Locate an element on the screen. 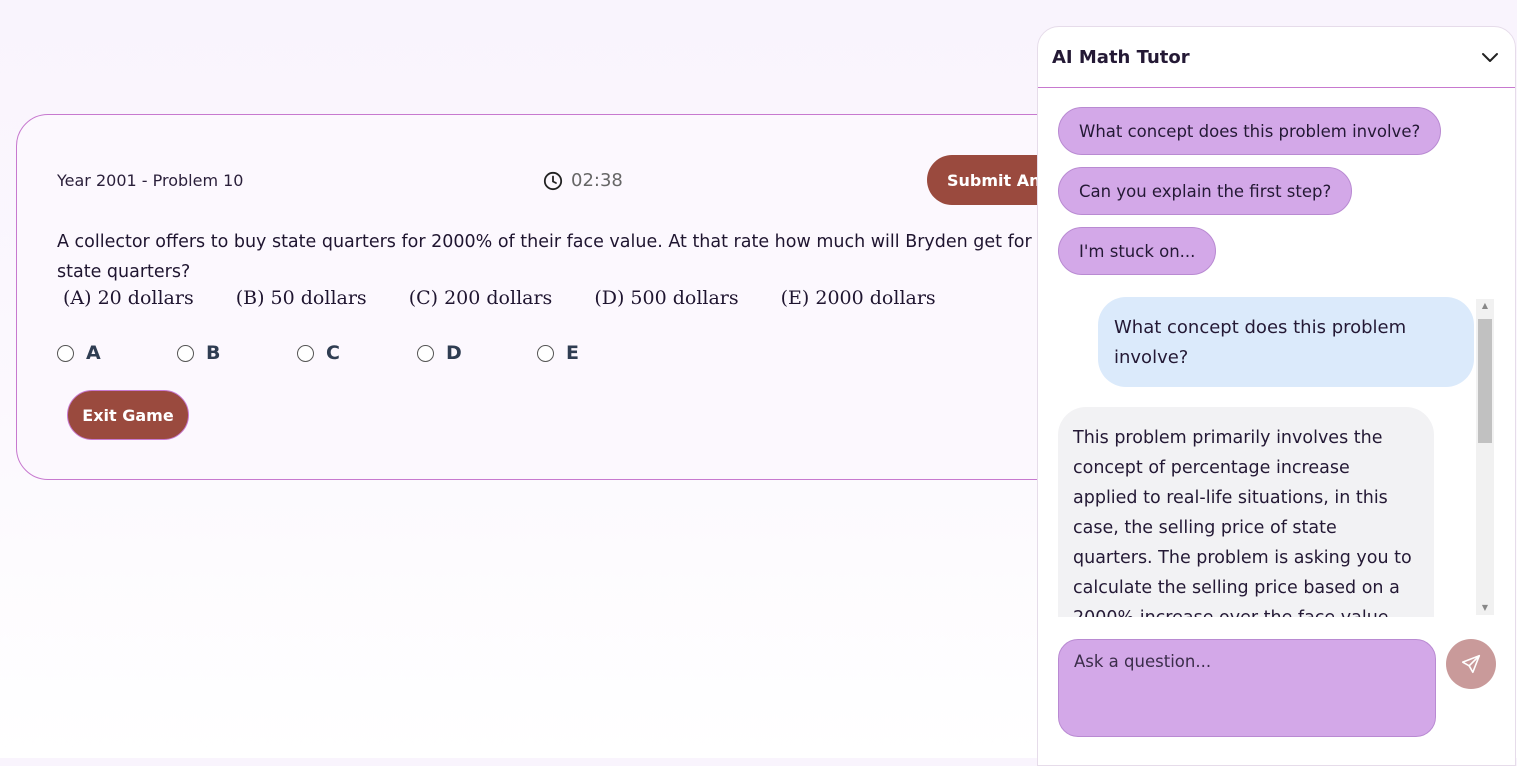  choice-e: (E) 2000 dollars is located at coordinates (858, 298).